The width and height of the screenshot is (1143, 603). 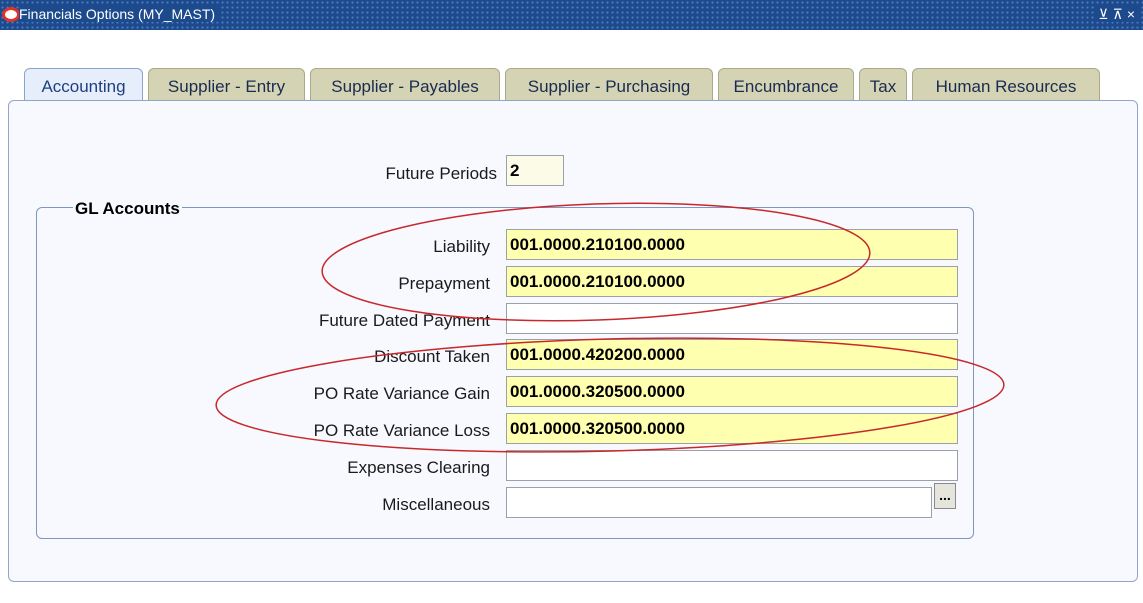 What do you see at coordinates (83, 86) in the screenshot?
I see `tab-accounting: Accounting` at bounding box center [83, 86].